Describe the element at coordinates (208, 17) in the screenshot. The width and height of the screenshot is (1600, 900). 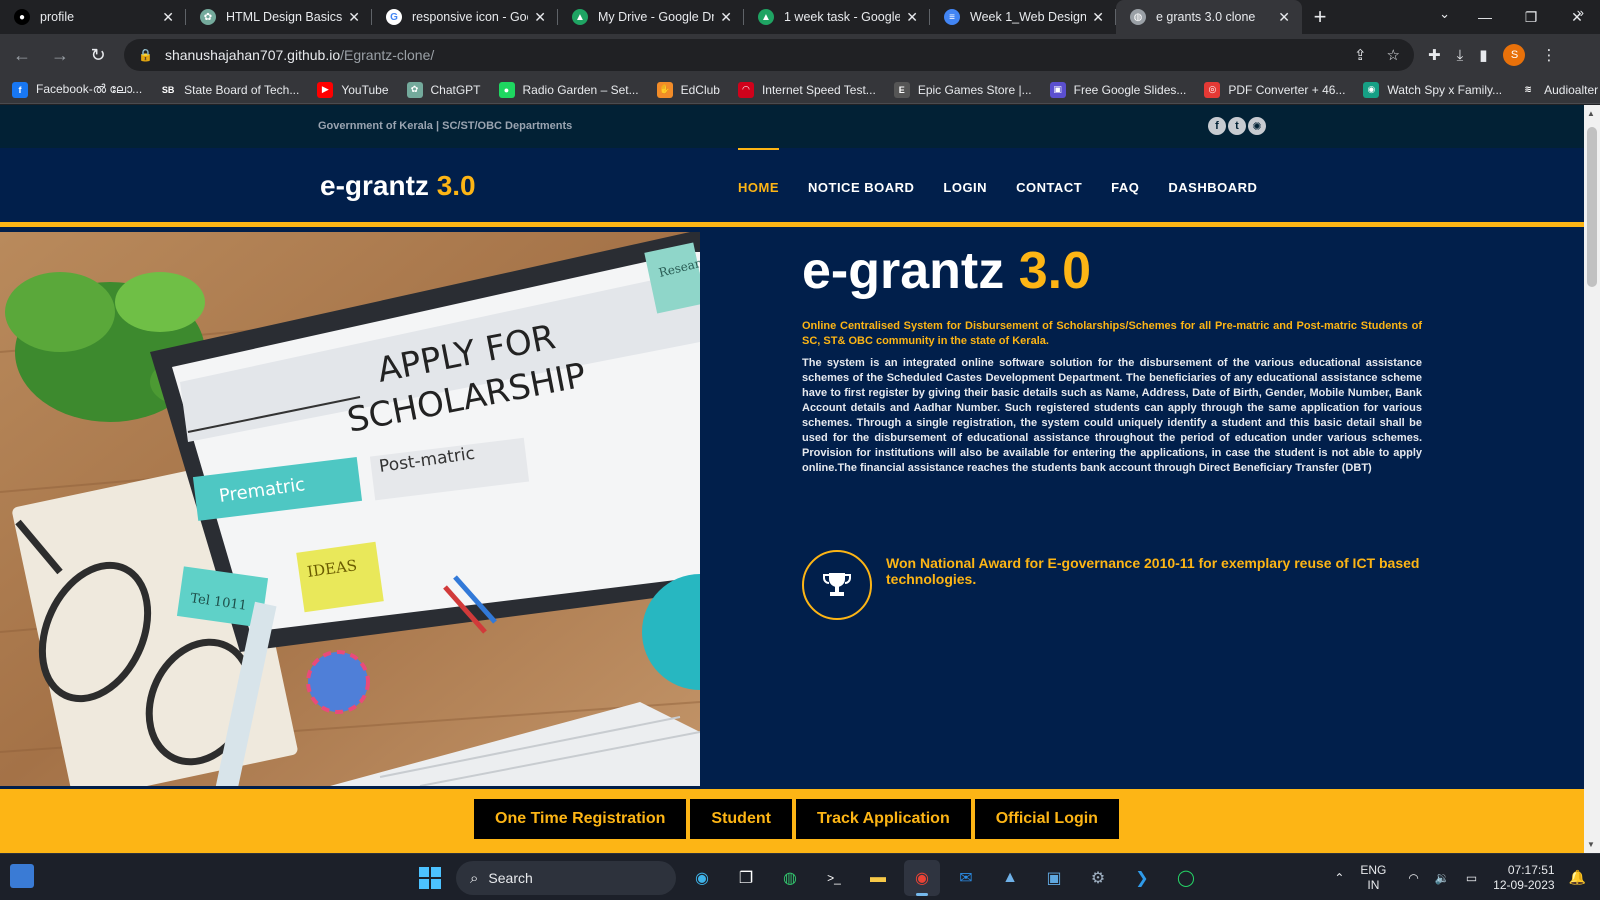
I see `chatgpt-icon: ✿` at that location.